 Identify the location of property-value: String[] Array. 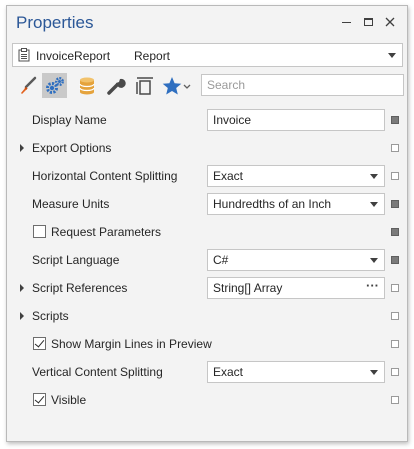
(248, 288).